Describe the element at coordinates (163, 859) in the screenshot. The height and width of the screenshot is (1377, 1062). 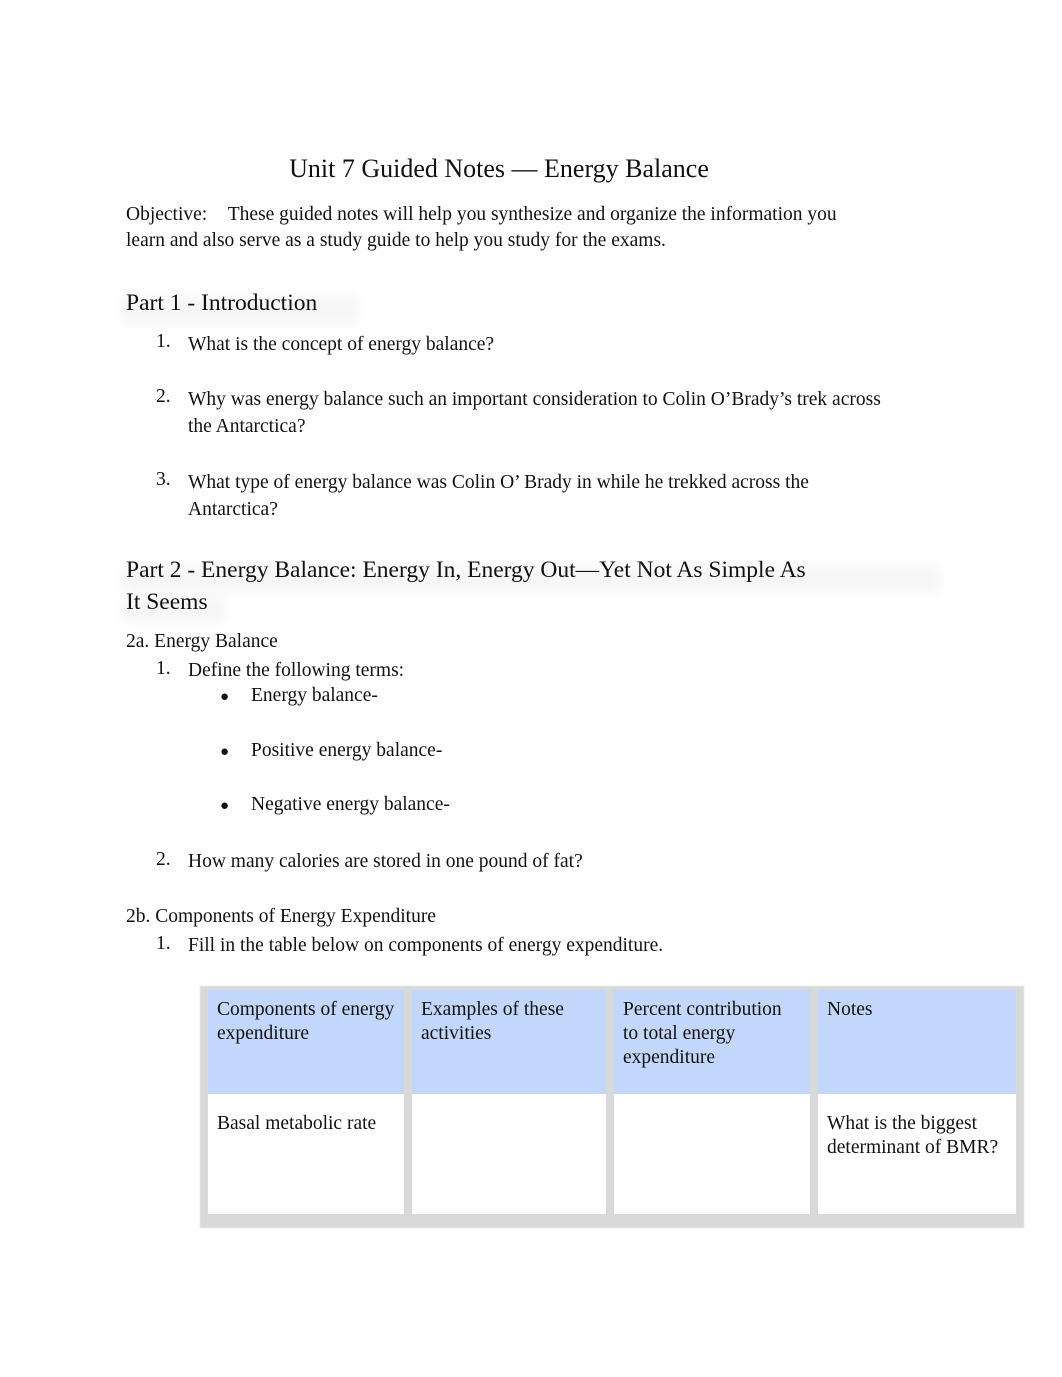
I see `item-number: 2.` at that location.